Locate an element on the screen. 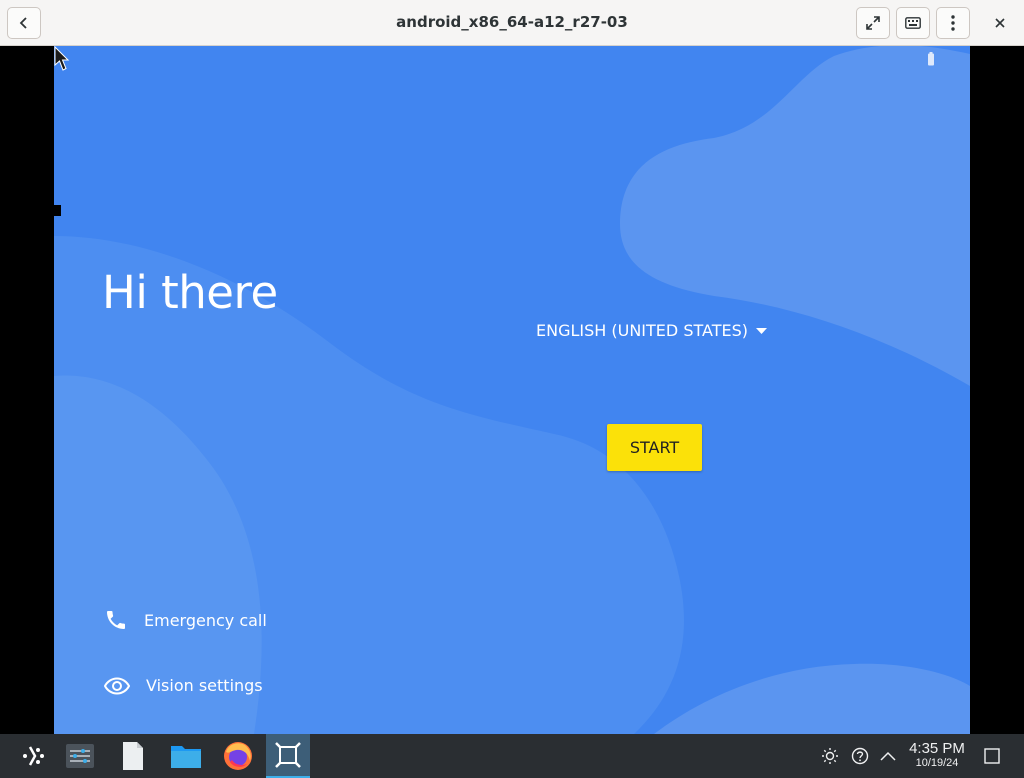 The height and width of the screenshot is (778, 1024). document-icon is located at coordinates (133, 756).